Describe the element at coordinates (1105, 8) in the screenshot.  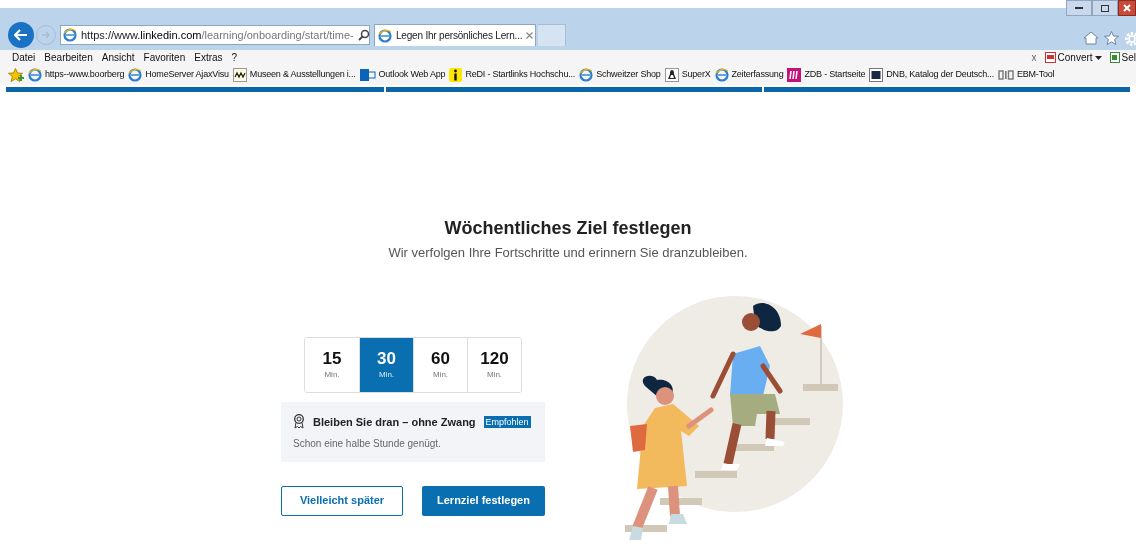
I see `restore-button` at that location.